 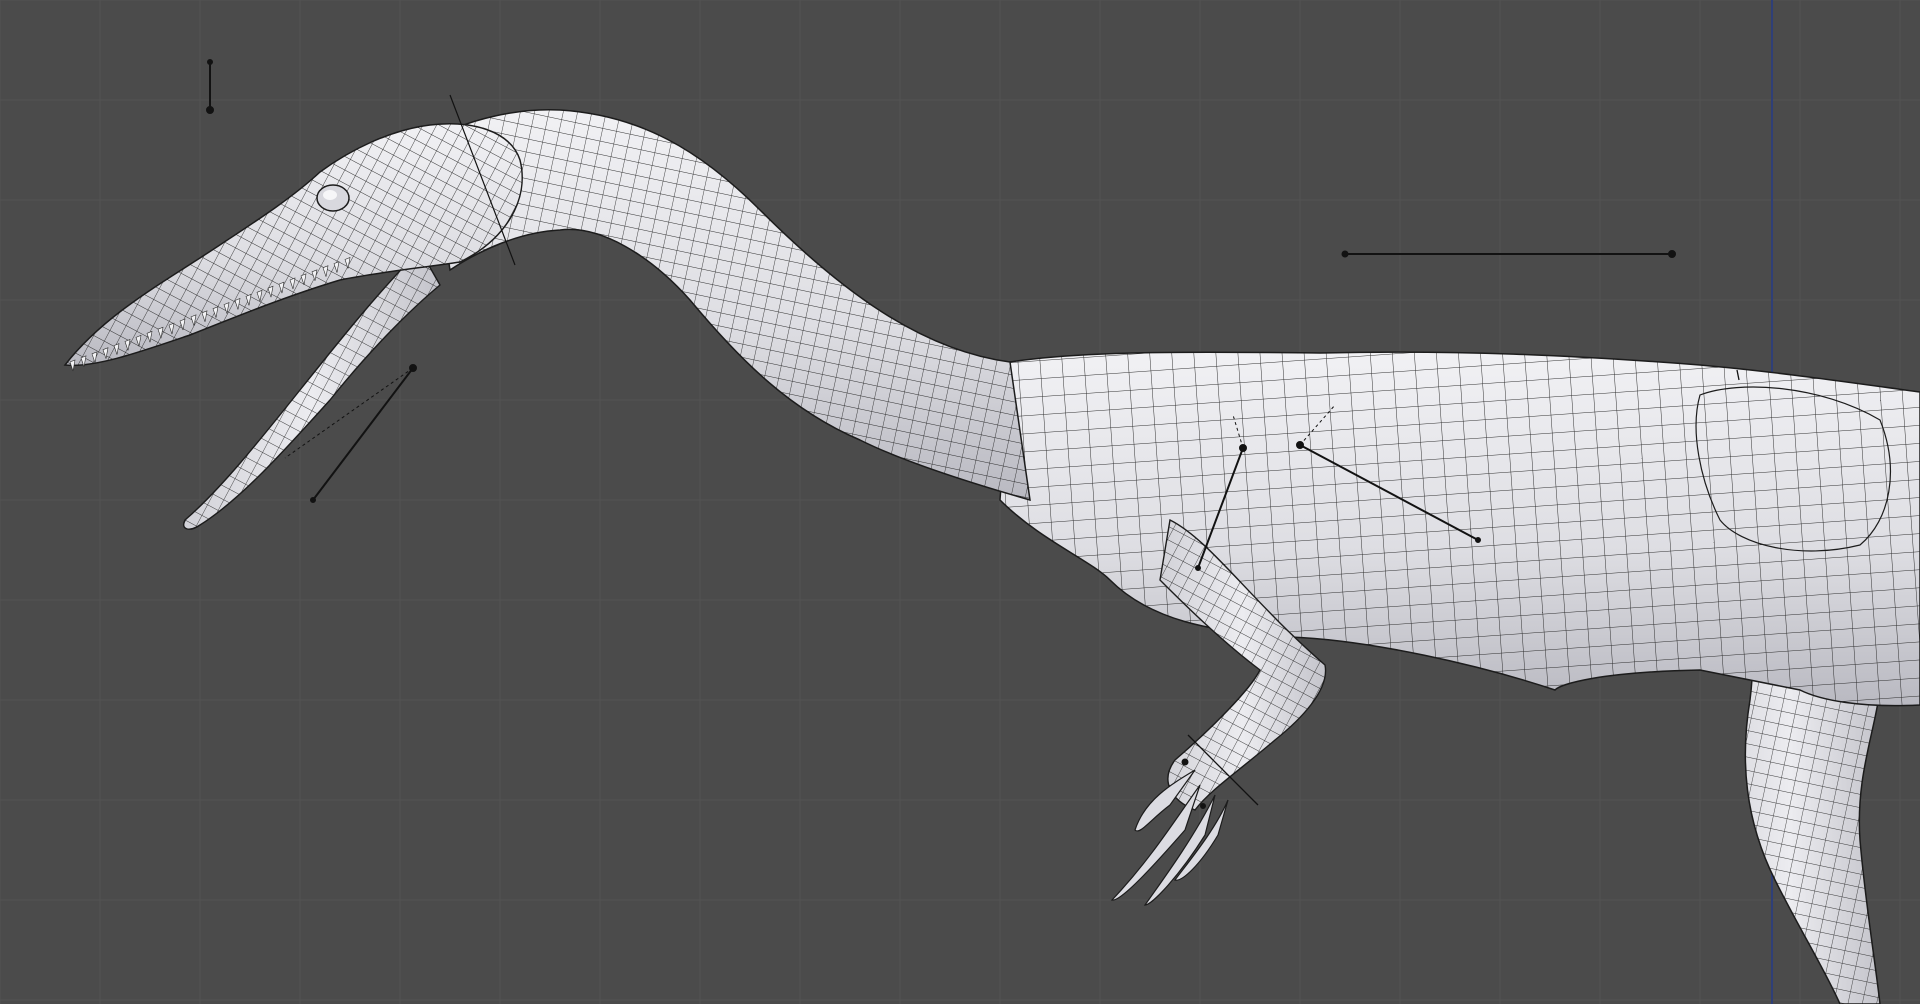 What do you see at coordinates (1508, 254) in the screenshot?
I see `bone-right-top` at bounding box center [1508, 254].